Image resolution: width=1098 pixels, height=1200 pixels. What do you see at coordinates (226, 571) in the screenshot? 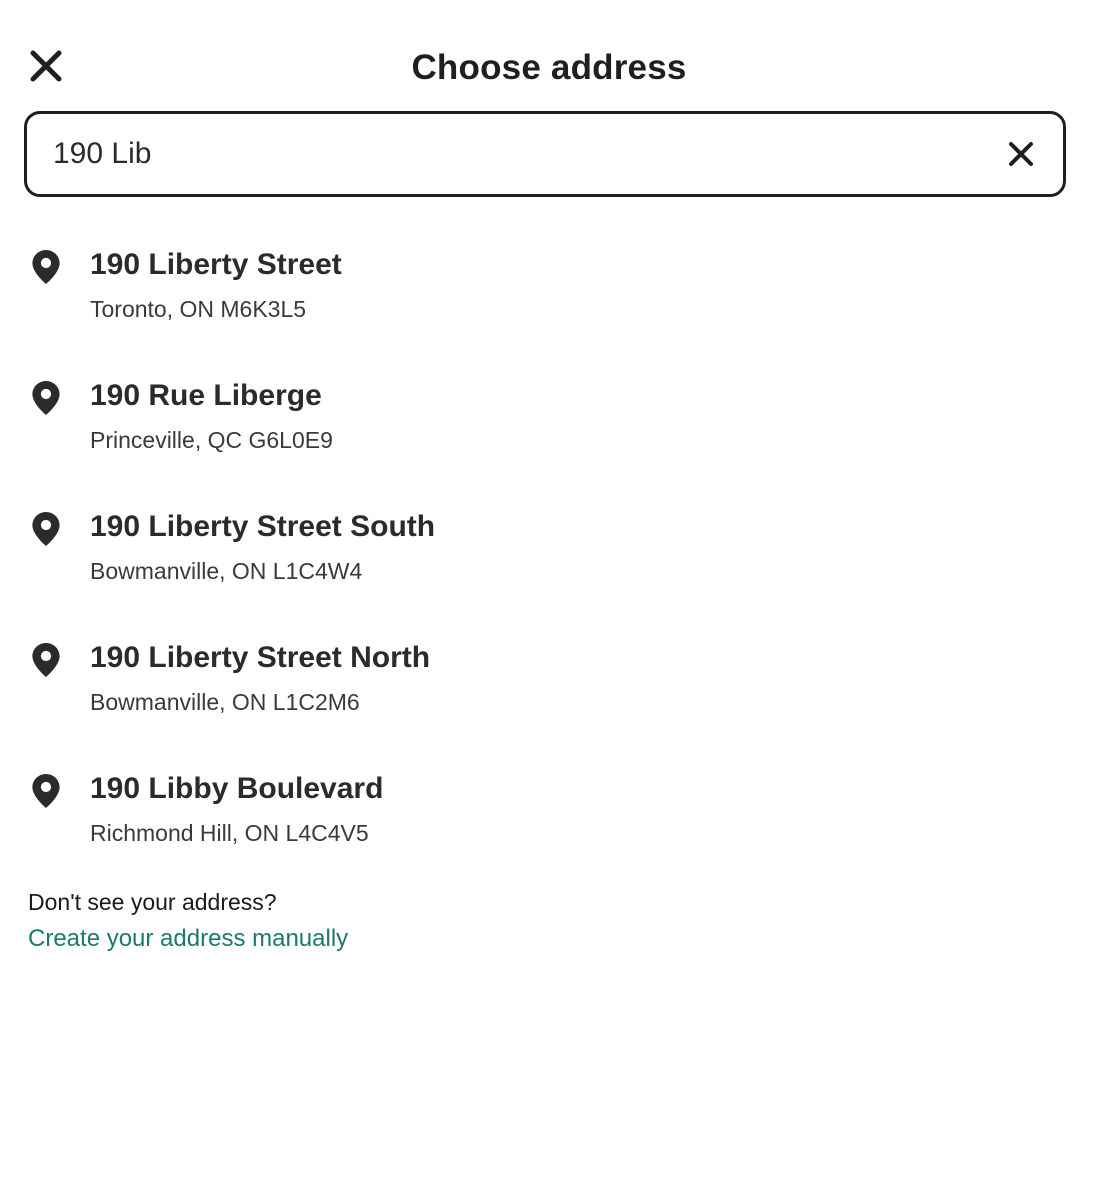
I see `address-line2: Bowmanville, ON L1C4W4` at bounding box center [226, 571].